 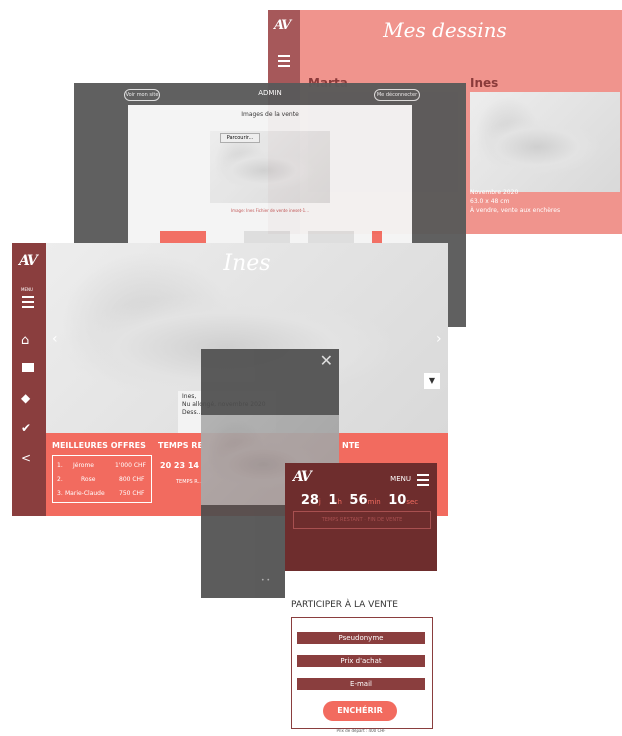 I want to click on prev-arrow: ‹, so click(x=55, y=339).